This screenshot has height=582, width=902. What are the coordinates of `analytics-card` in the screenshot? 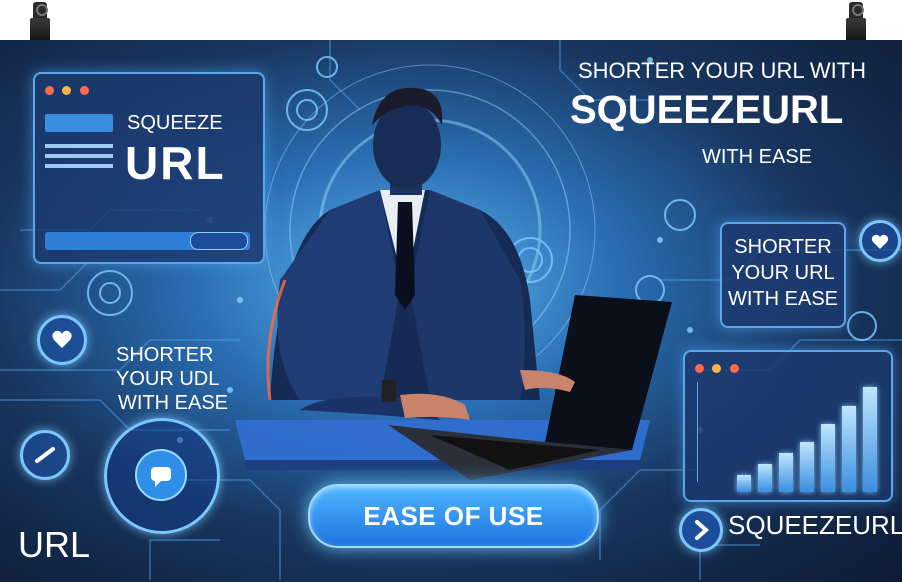 It's located at (788, 426).